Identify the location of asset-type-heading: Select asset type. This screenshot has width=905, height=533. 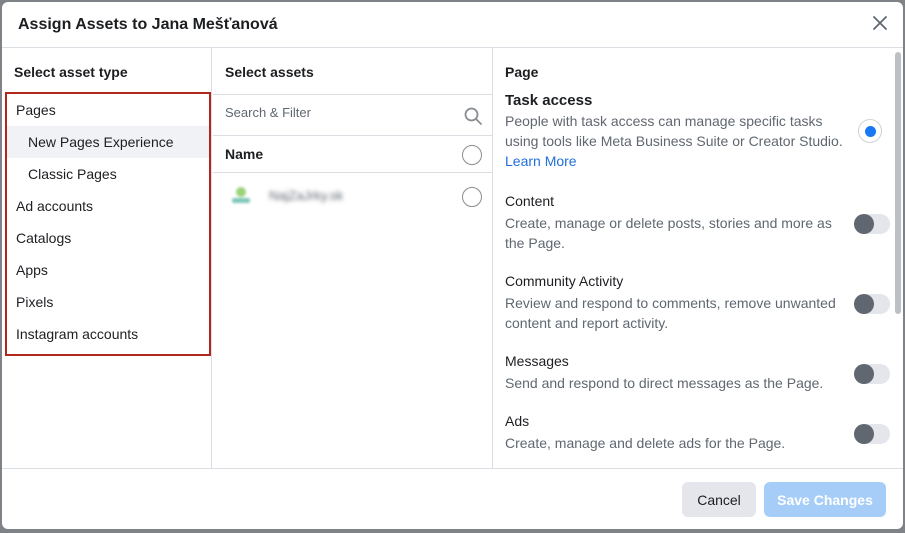
(71, 72).